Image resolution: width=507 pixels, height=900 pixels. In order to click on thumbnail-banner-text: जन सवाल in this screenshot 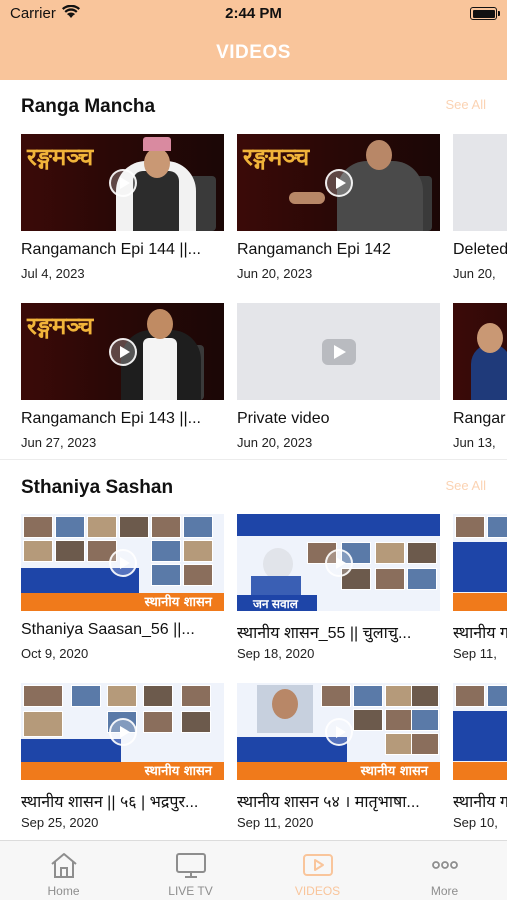, I will do `click(275, 604)`.